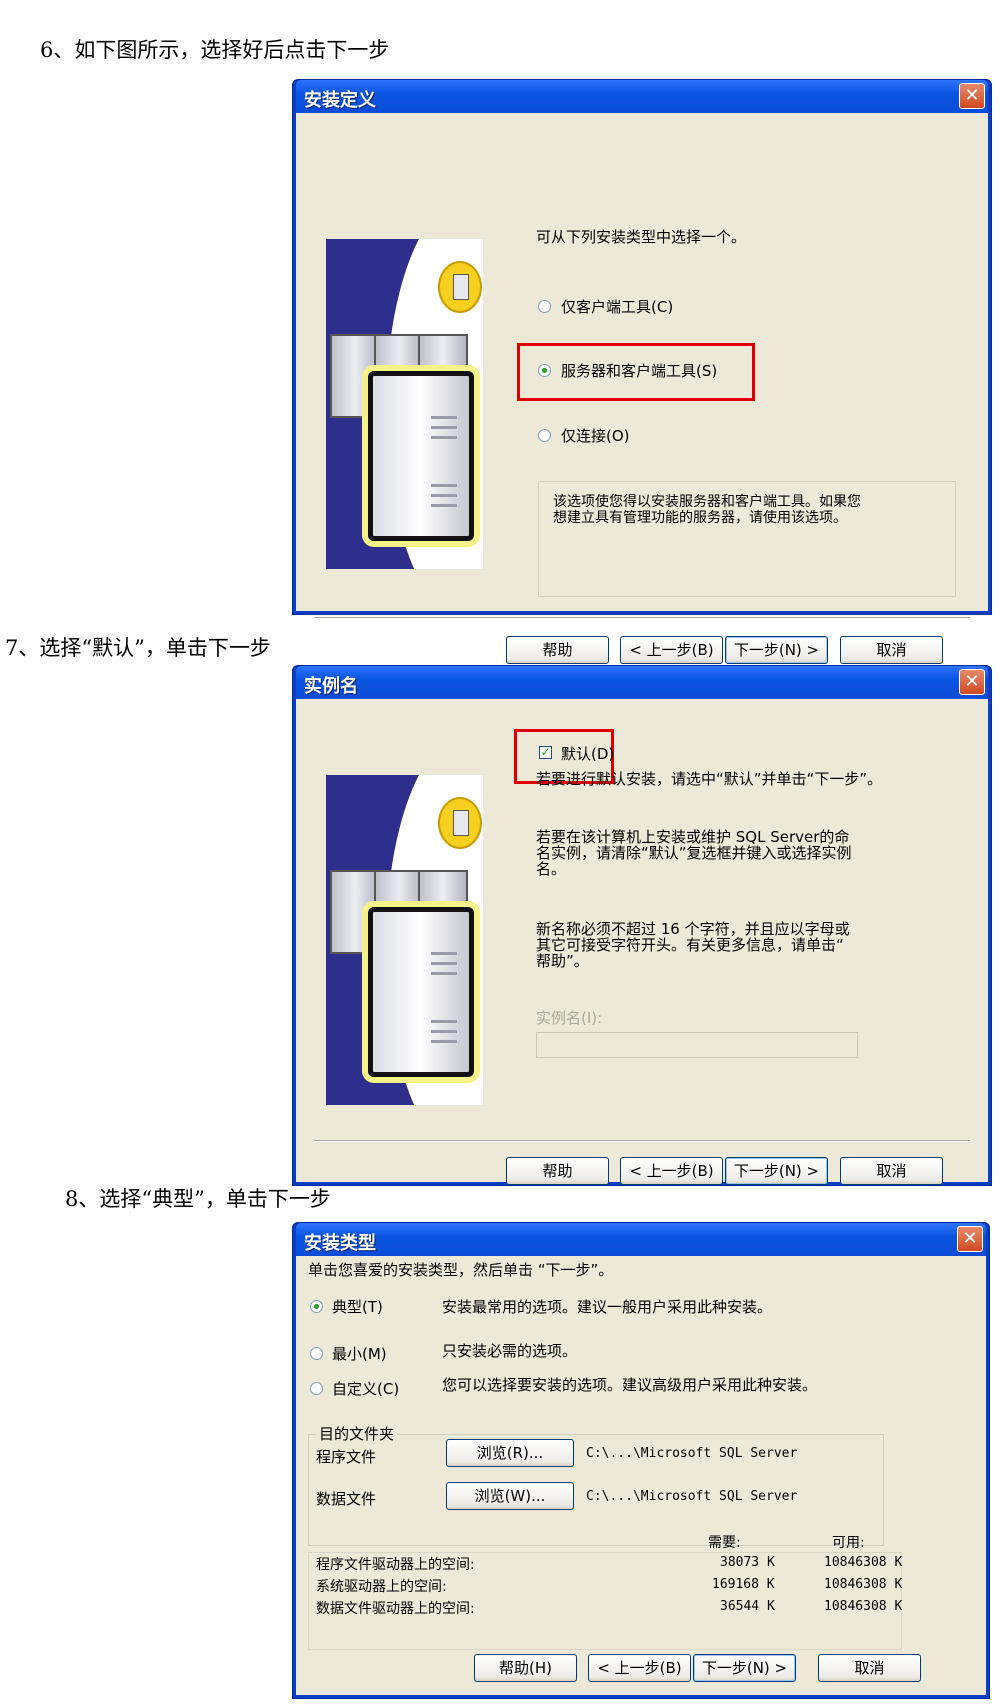  Describe the element at coordinates (747, 1562) in the screenshot. I see `space-row-required: 38073 K` at that location.